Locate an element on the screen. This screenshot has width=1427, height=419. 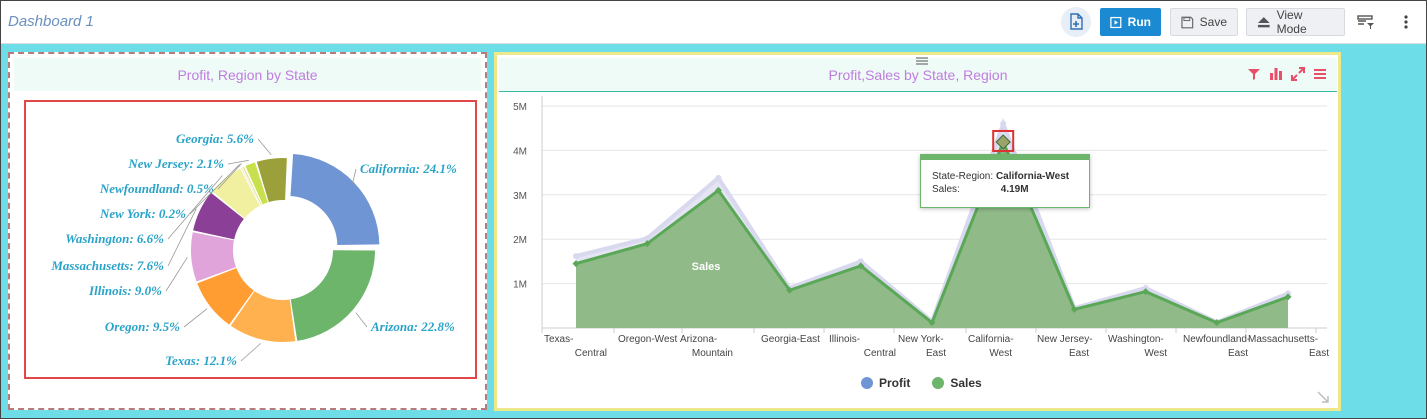
leader-line-illinois is located at coordinates (176, 274).